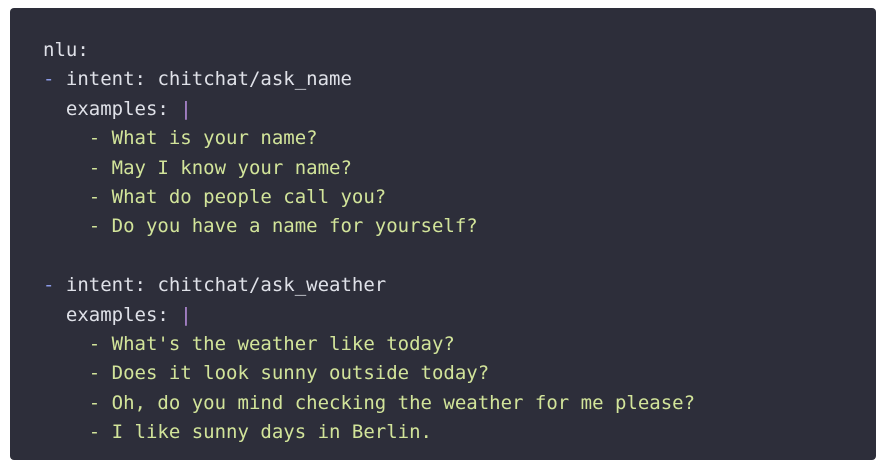  I want to click on example-text: Do you have a name for yourself?, so click(294, 226).